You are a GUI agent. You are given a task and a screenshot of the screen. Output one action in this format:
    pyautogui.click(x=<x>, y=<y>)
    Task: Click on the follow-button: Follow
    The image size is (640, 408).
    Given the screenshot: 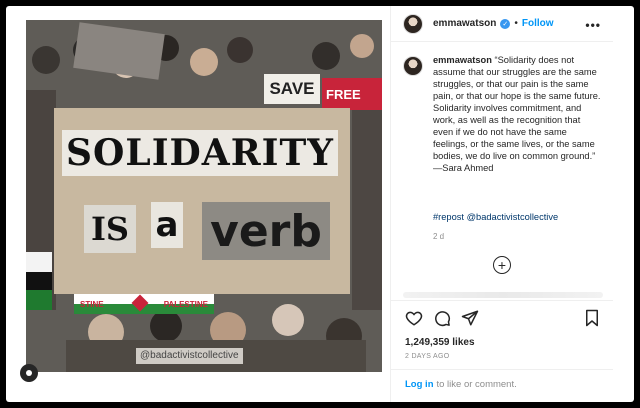 What is the action you would take?
    pyautogui.click(x=538, y=23)
    